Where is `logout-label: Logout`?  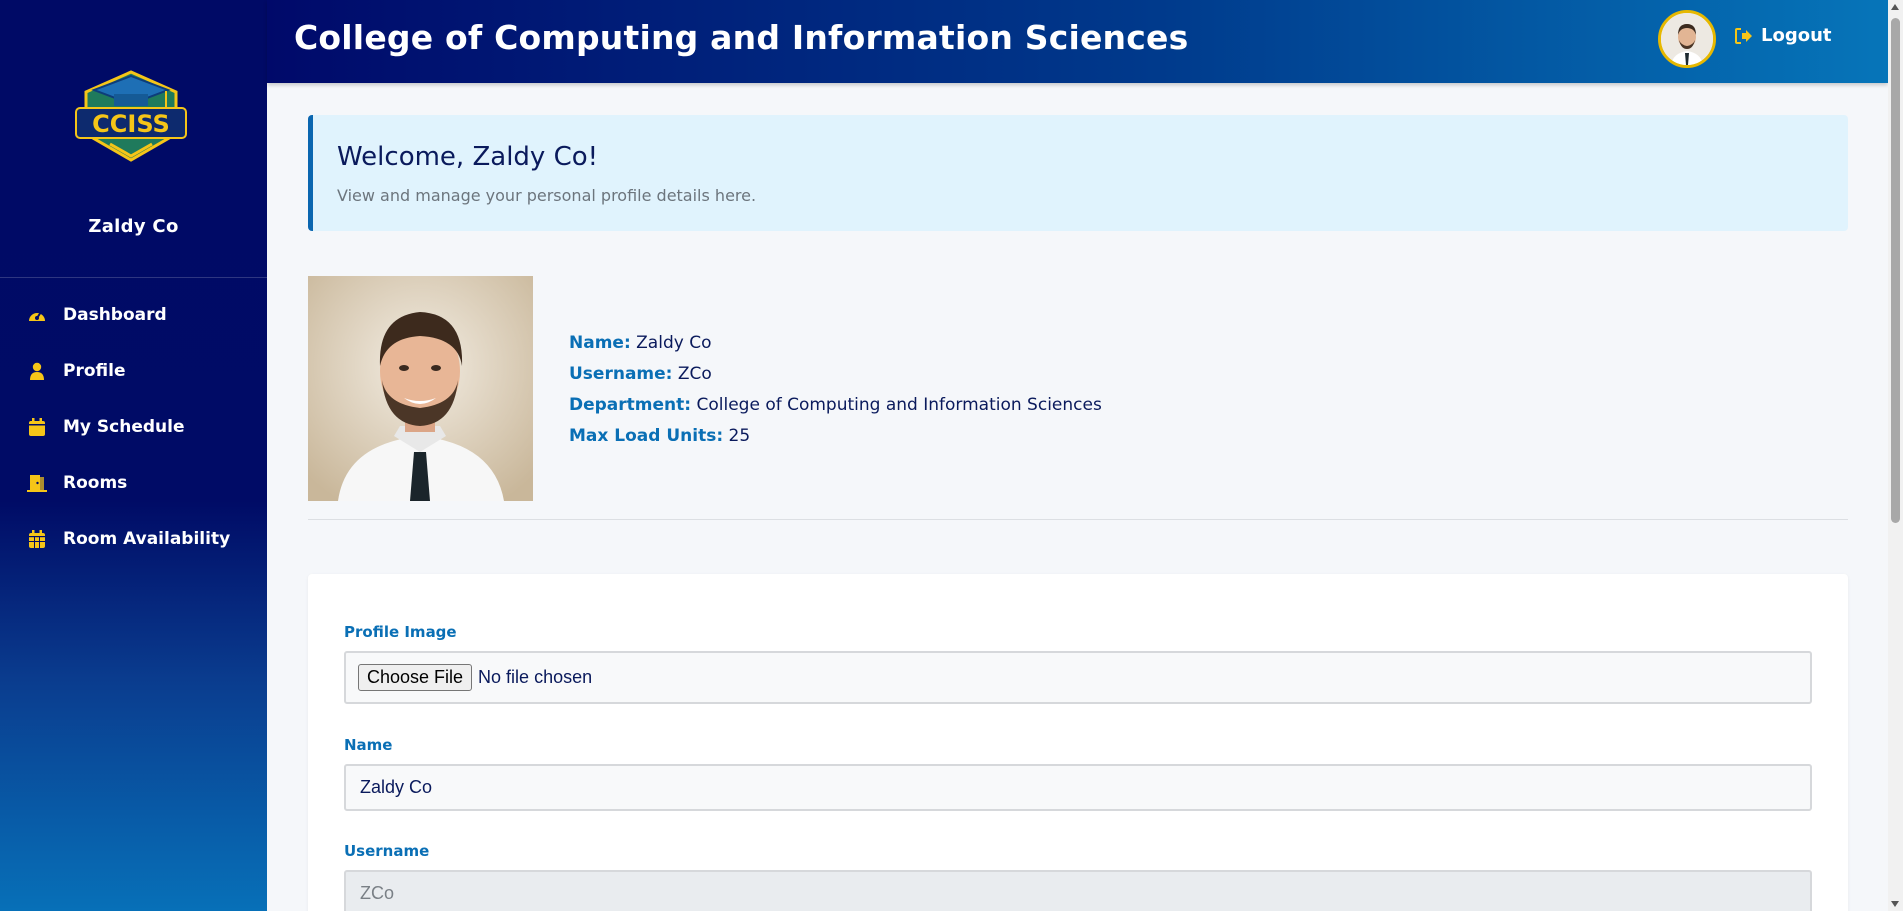 logout-label: Logout is located at coordinates (1796, 35).